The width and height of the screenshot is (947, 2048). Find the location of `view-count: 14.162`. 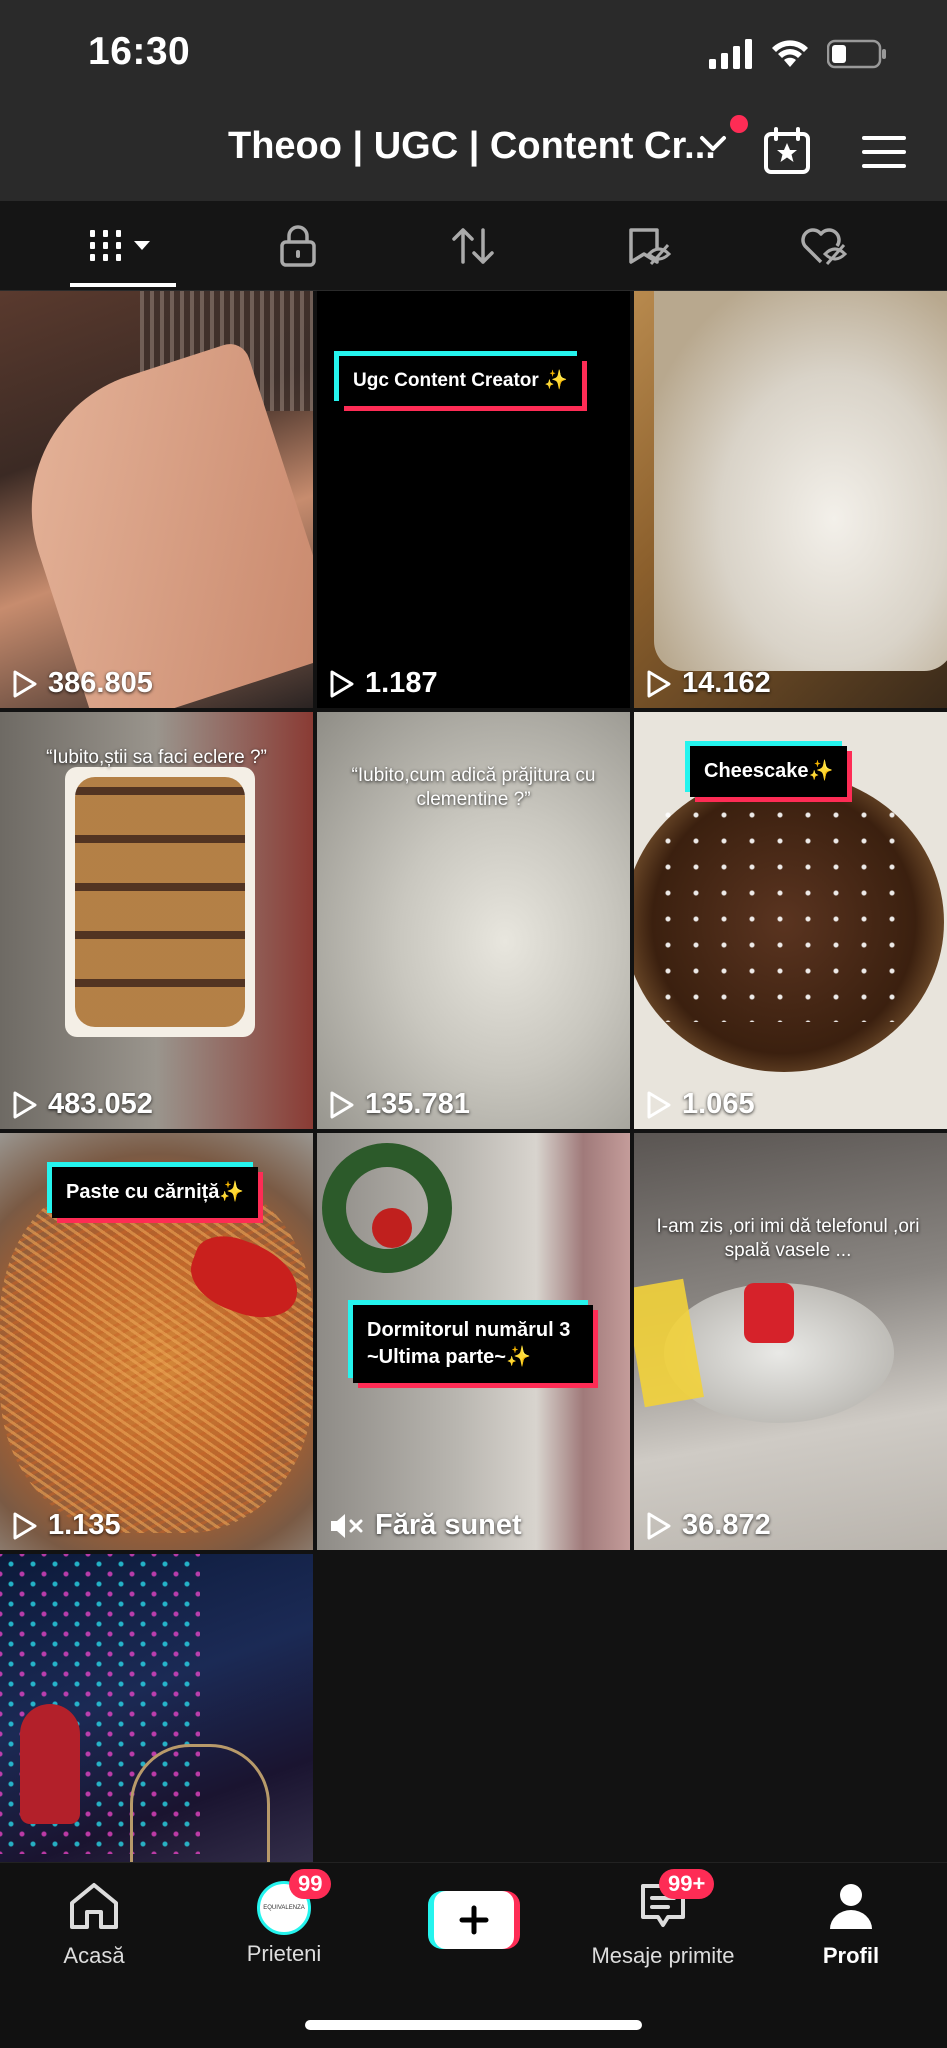

view-count: 14.162 is located at coordinates (708, 683).